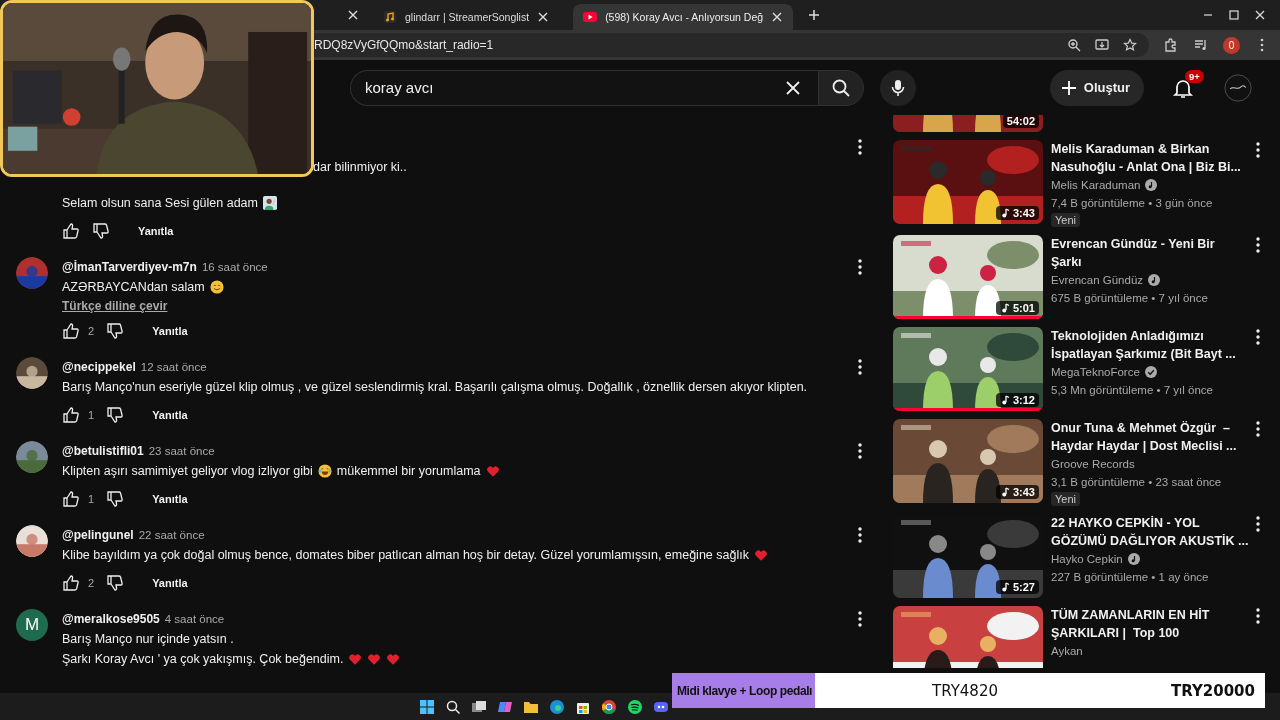 This screenshot has height=720, width=1280. What do you see at coordinates (269, 203) in the screenshot?
I see `raised-hand-figure-icon` at bounding box center [269, 203].